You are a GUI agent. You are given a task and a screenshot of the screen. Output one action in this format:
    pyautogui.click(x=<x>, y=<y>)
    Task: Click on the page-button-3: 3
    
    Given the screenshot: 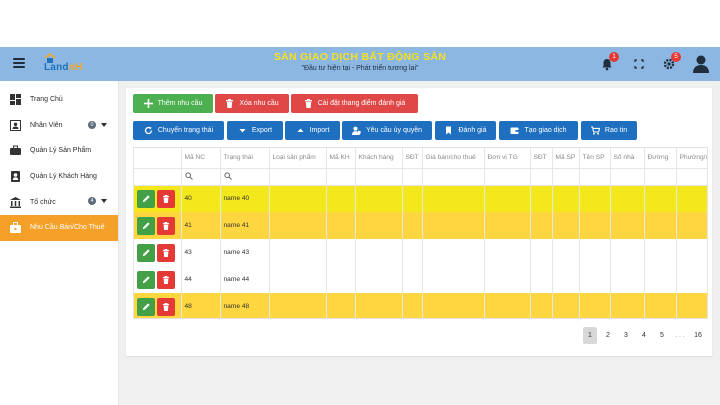 What is the action you would take?
    pyautogui.click(x=626, y=335)
    